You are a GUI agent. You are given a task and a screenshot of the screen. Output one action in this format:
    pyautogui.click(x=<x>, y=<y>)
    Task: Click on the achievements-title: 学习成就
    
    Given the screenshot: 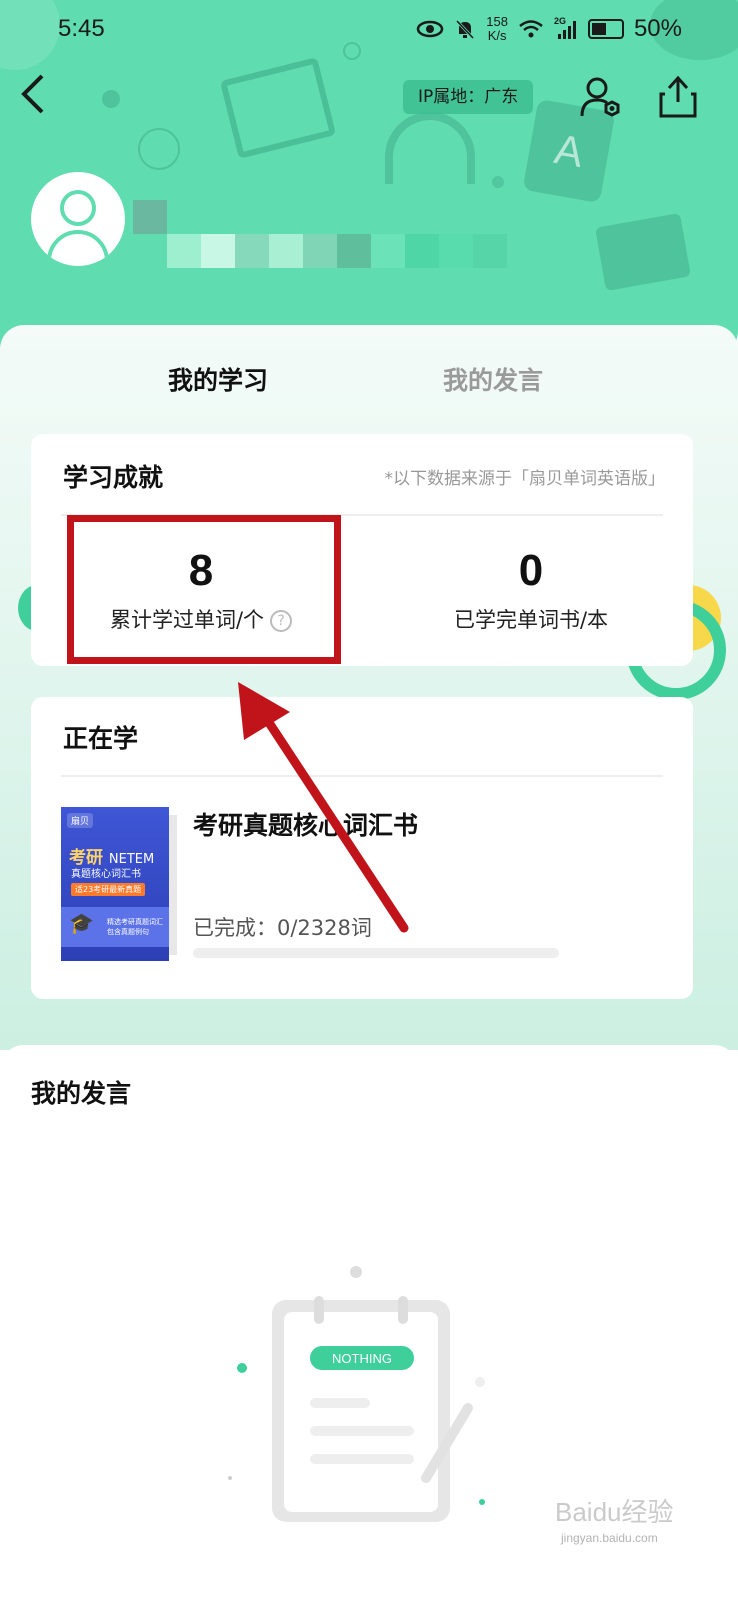 What is the action you would take?
    pyautogui.click(x=113, y=477)
    